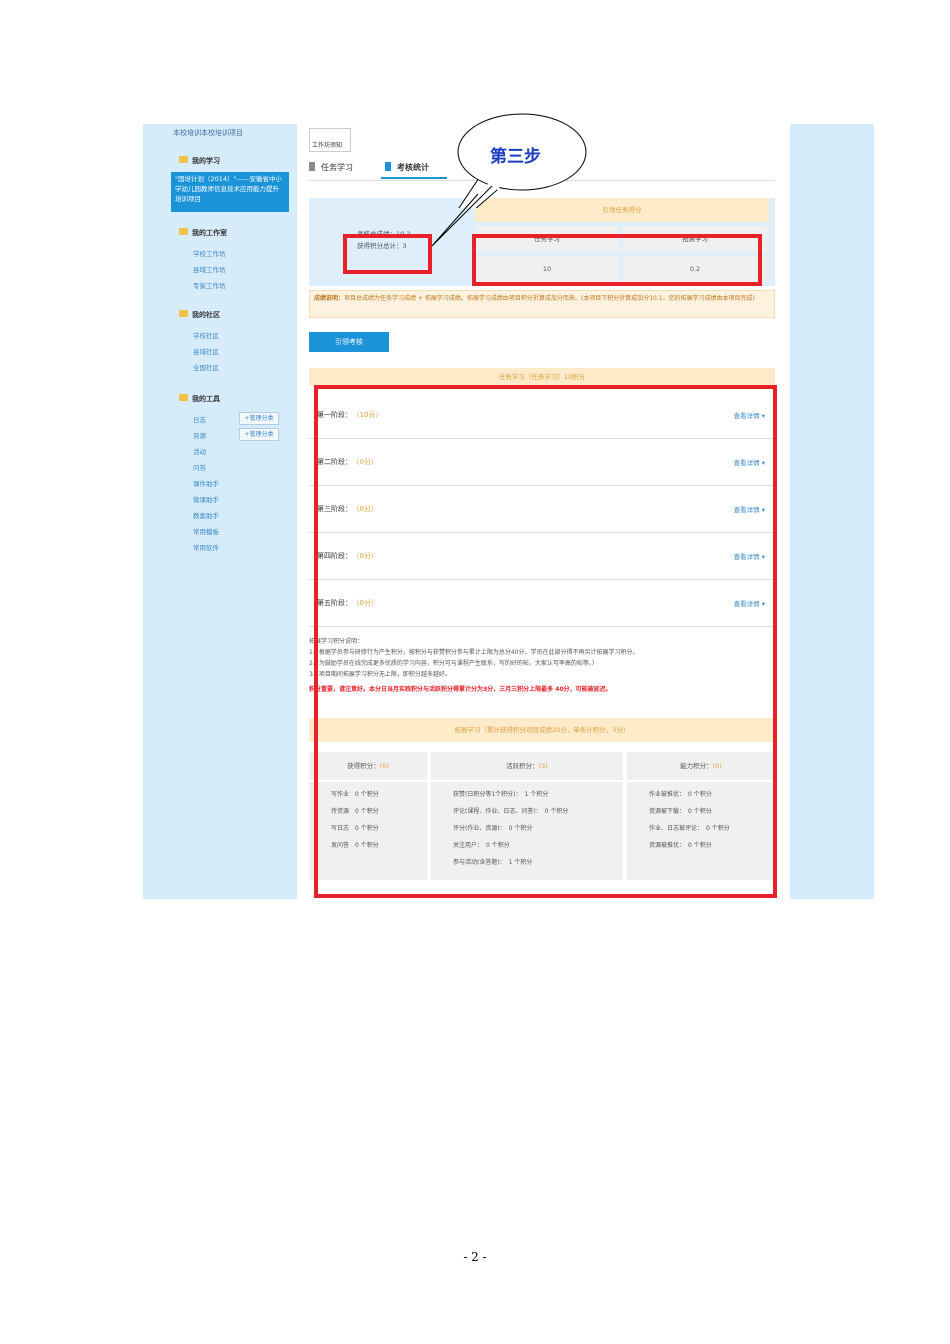  I want to click on sidebar-item-activity: 活动, so click(199, 451).